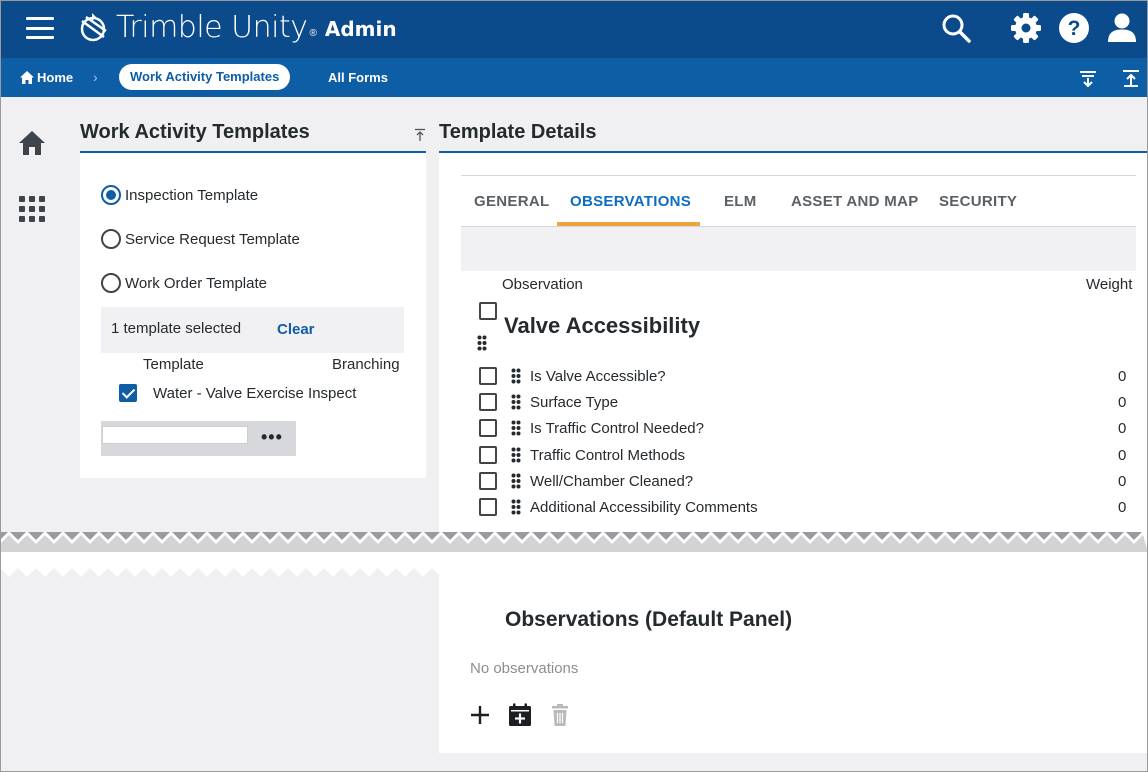 The image size is (1148, 772). I want to click on tab-asset-and-map: ASSET AND MAP, so click(855, 201).